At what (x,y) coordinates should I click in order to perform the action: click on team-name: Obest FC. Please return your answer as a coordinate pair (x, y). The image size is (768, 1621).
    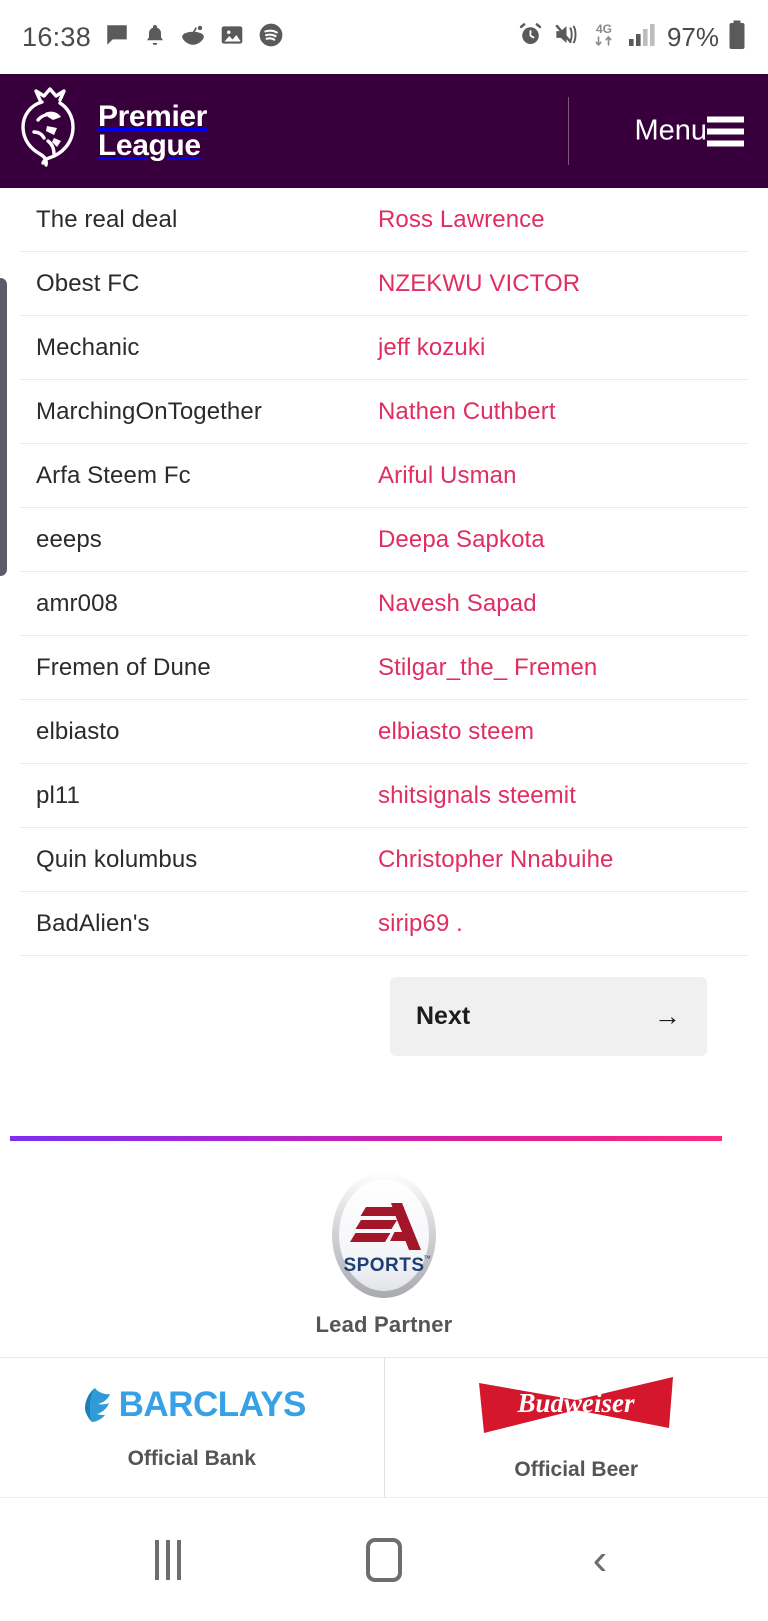
    Looking at the image, I should click on (88, 283).